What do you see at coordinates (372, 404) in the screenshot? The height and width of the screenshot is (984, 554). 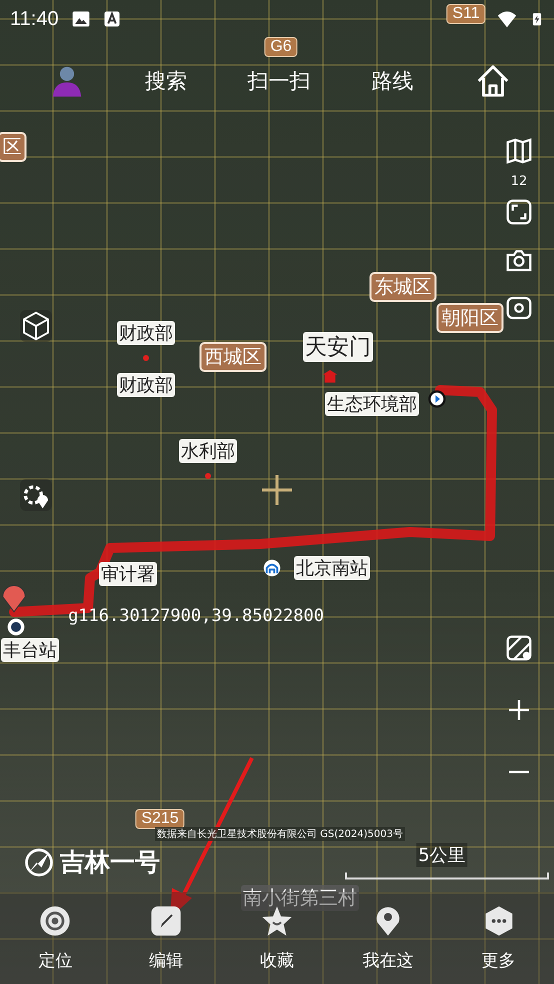 I see `place-label: 生态环境部` at bounding box center [372, 404].